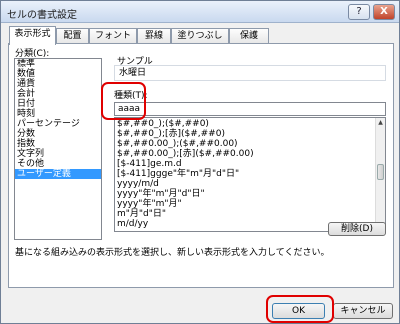 The image size is (400, 324). I want to click on help-button: ?, so click(359, 12).